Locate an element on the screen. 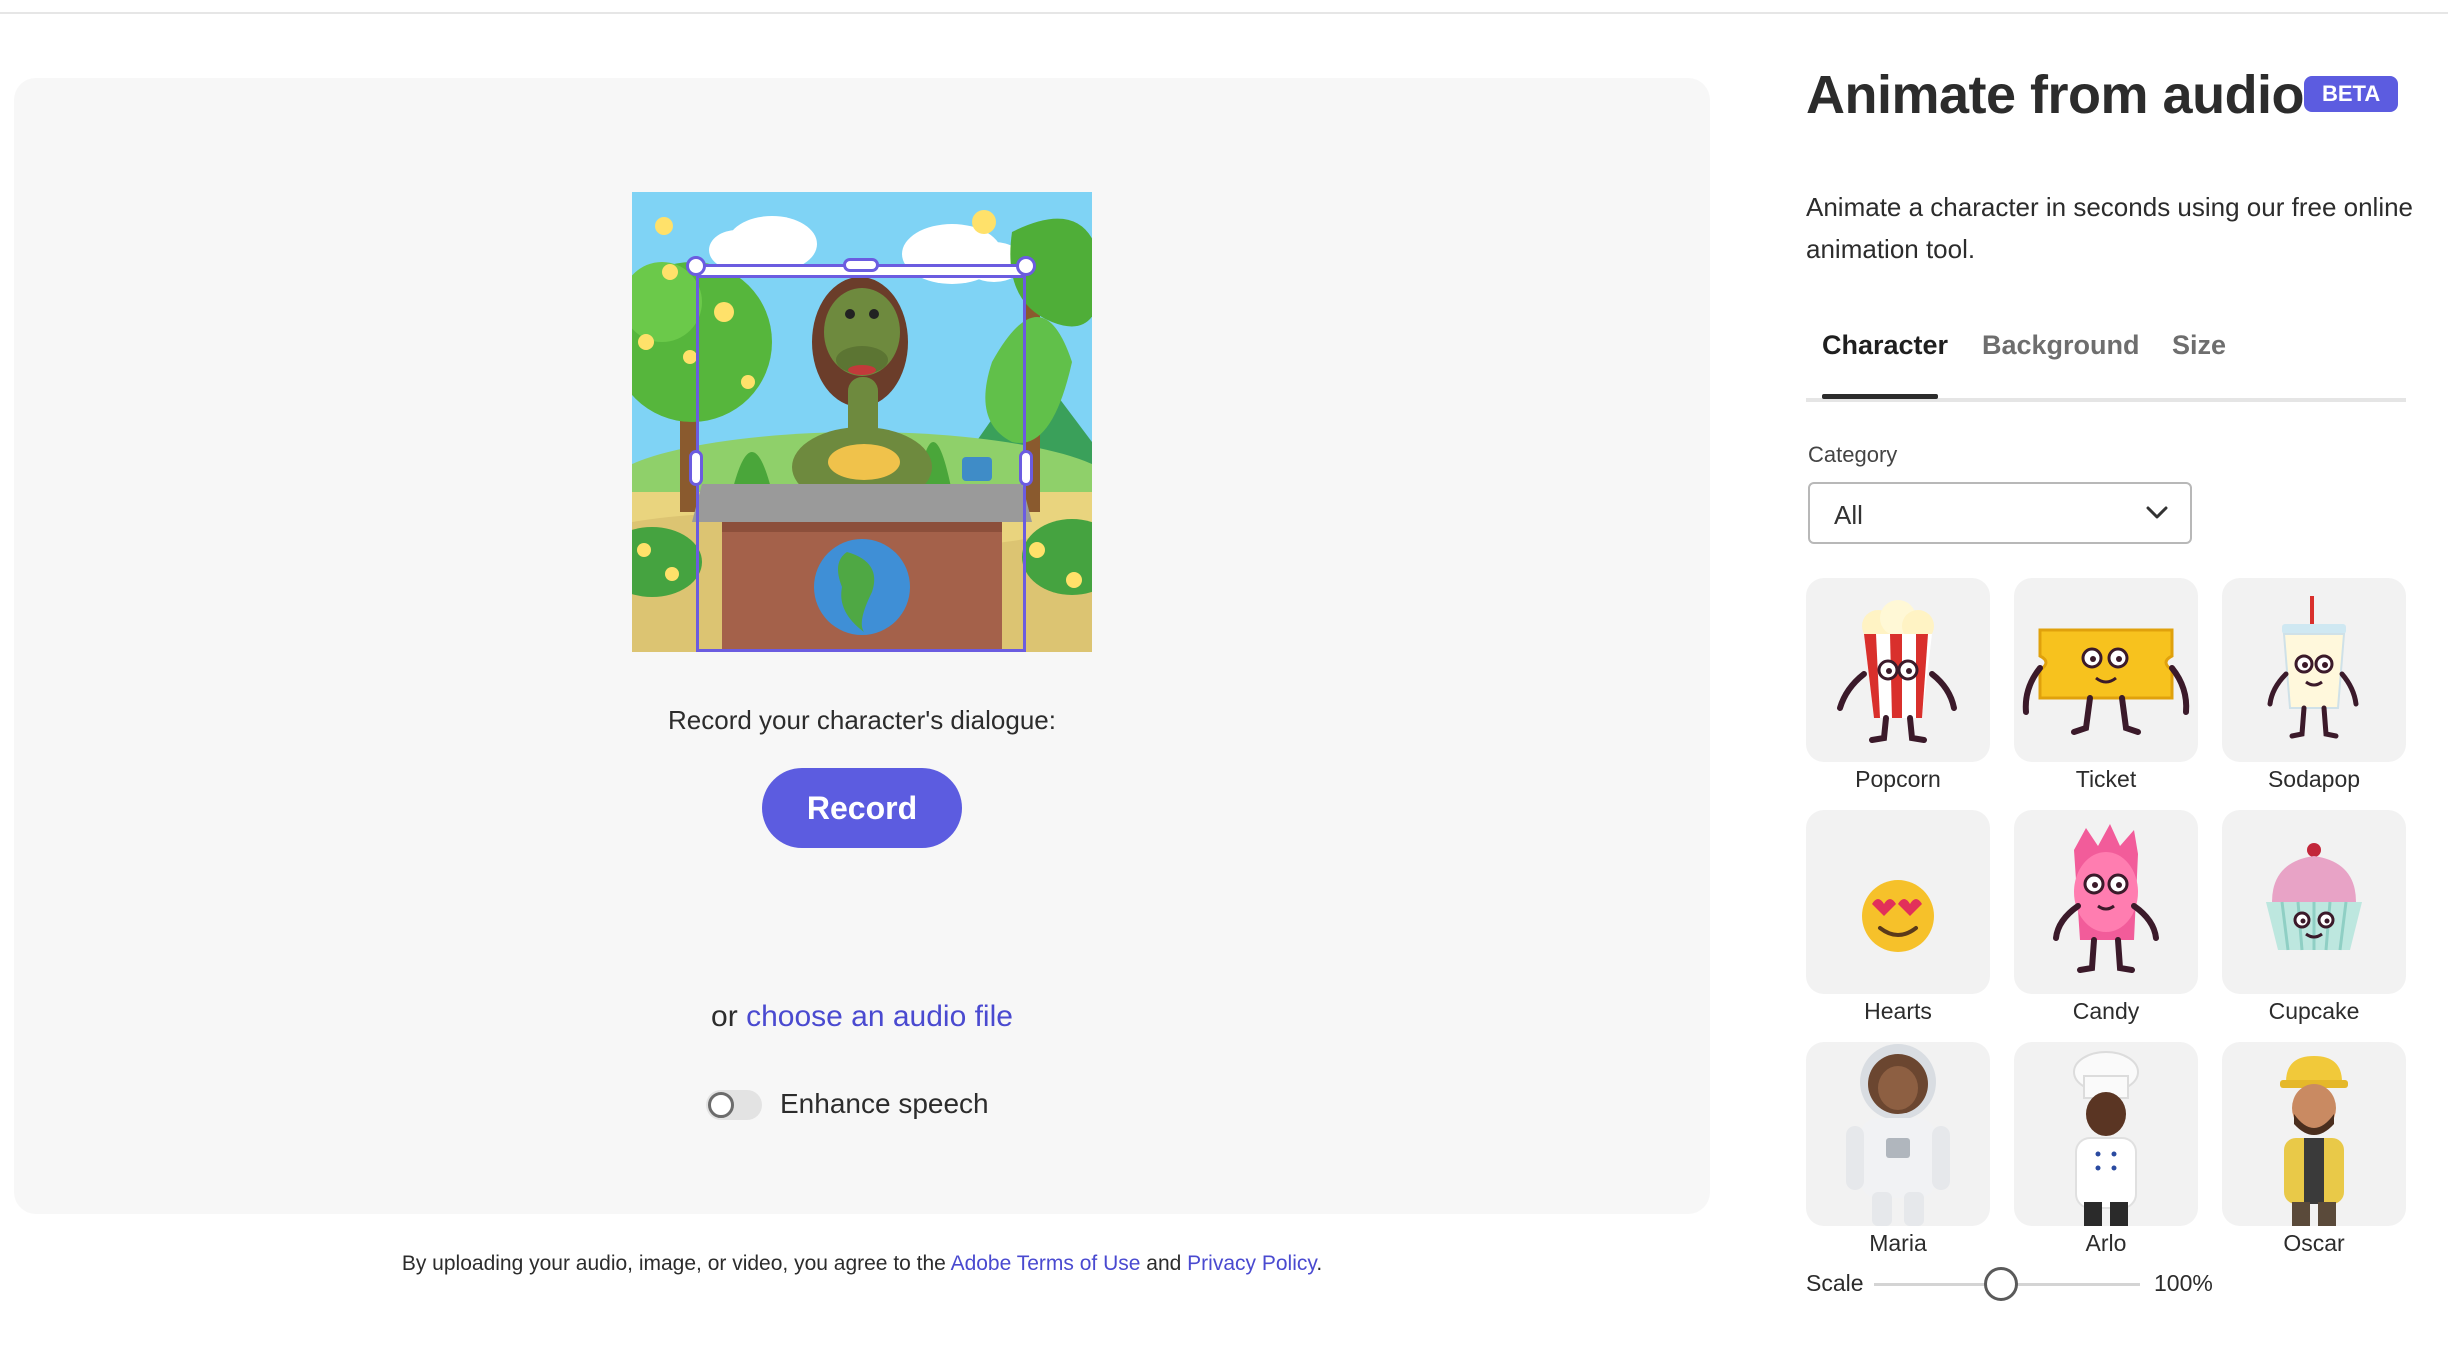 The width and height of the screenshot is (2448, 1360). tab-size: Size is located at coordinates (2199, 345).